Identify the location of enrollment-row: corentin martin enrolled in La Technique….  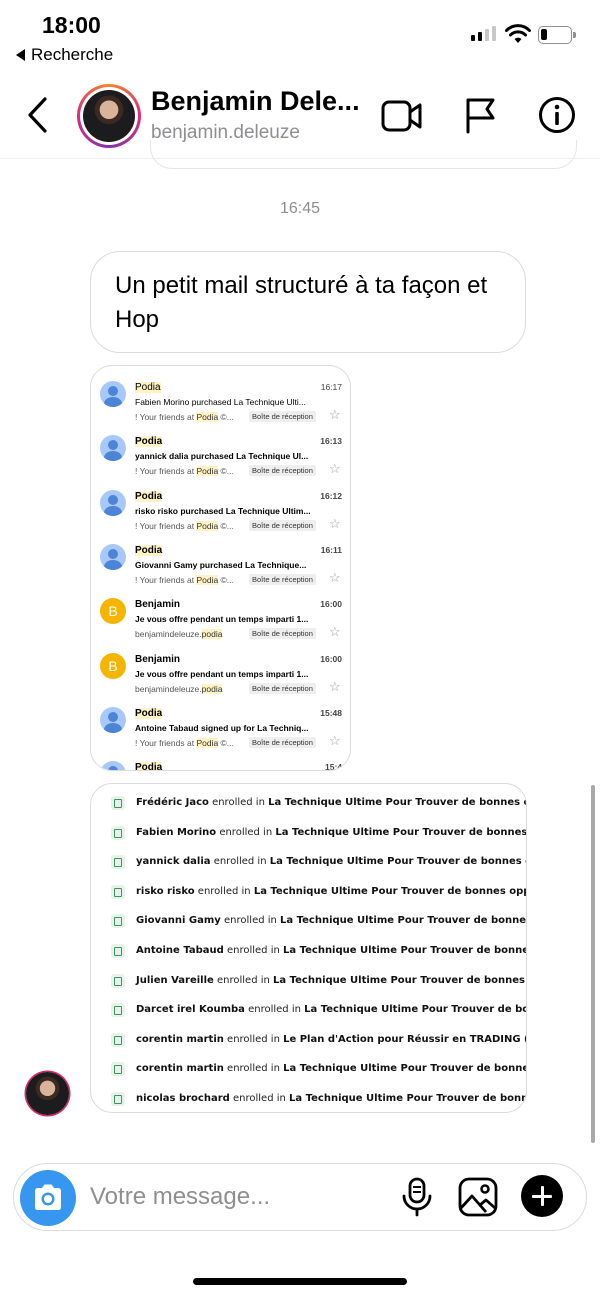
(308, 1069).